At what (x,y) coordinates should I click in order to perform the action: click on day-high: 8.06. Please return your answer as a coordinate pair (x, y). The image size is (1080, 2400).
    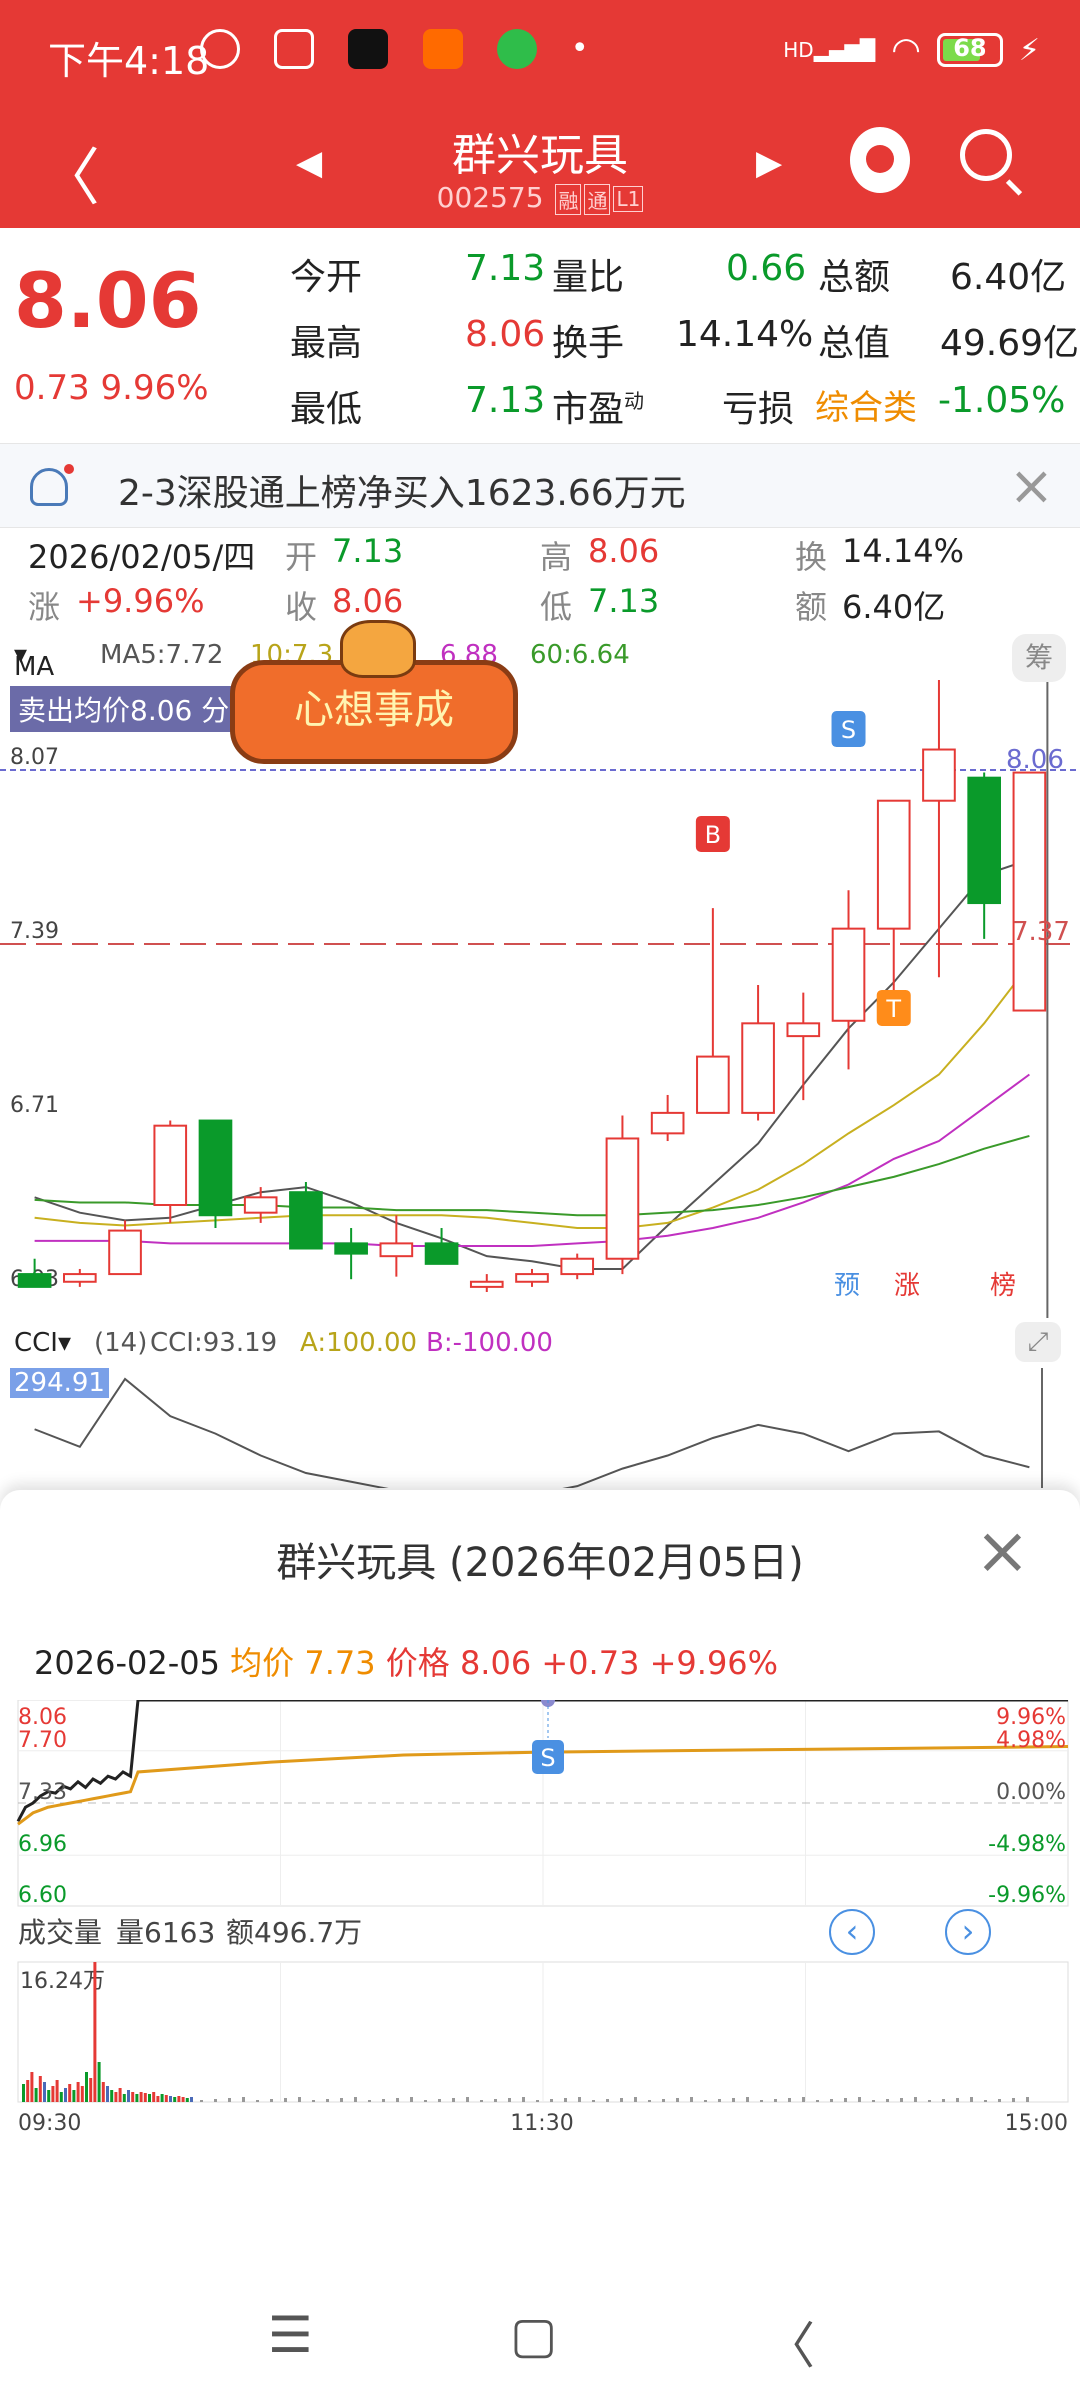
    Looking at the image, I should click on (624, 551).